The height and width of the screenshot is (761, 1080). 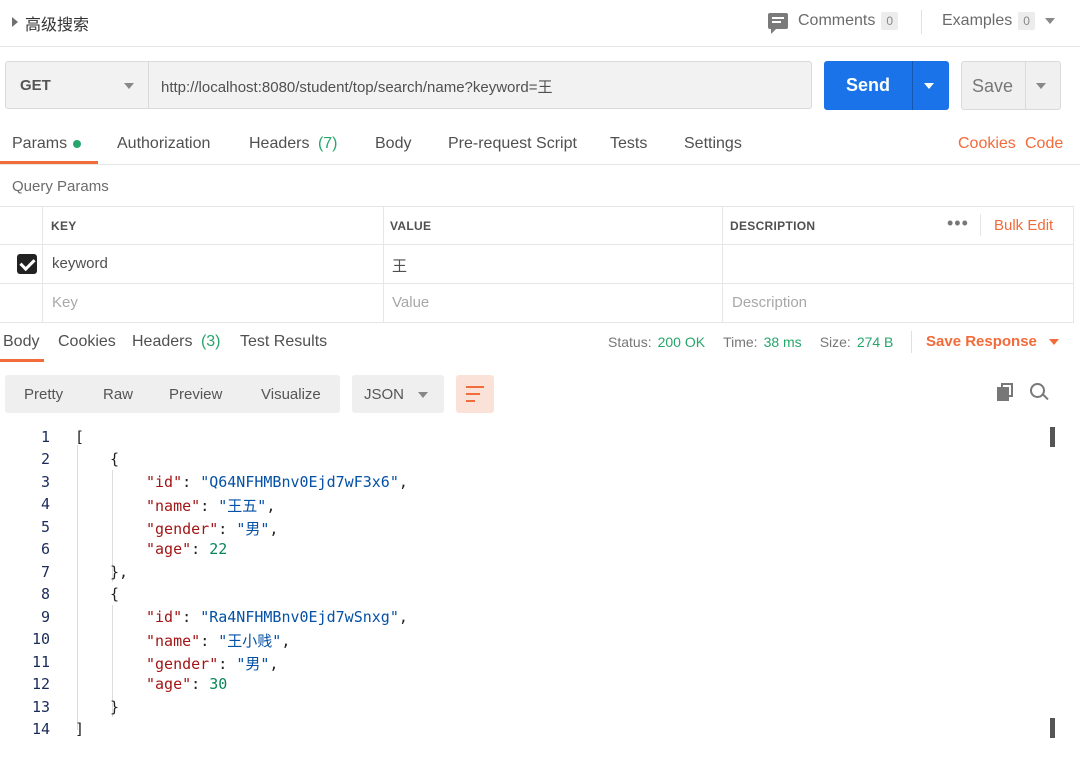 I want to click on save-label: Save, so click(x=993, y=86).